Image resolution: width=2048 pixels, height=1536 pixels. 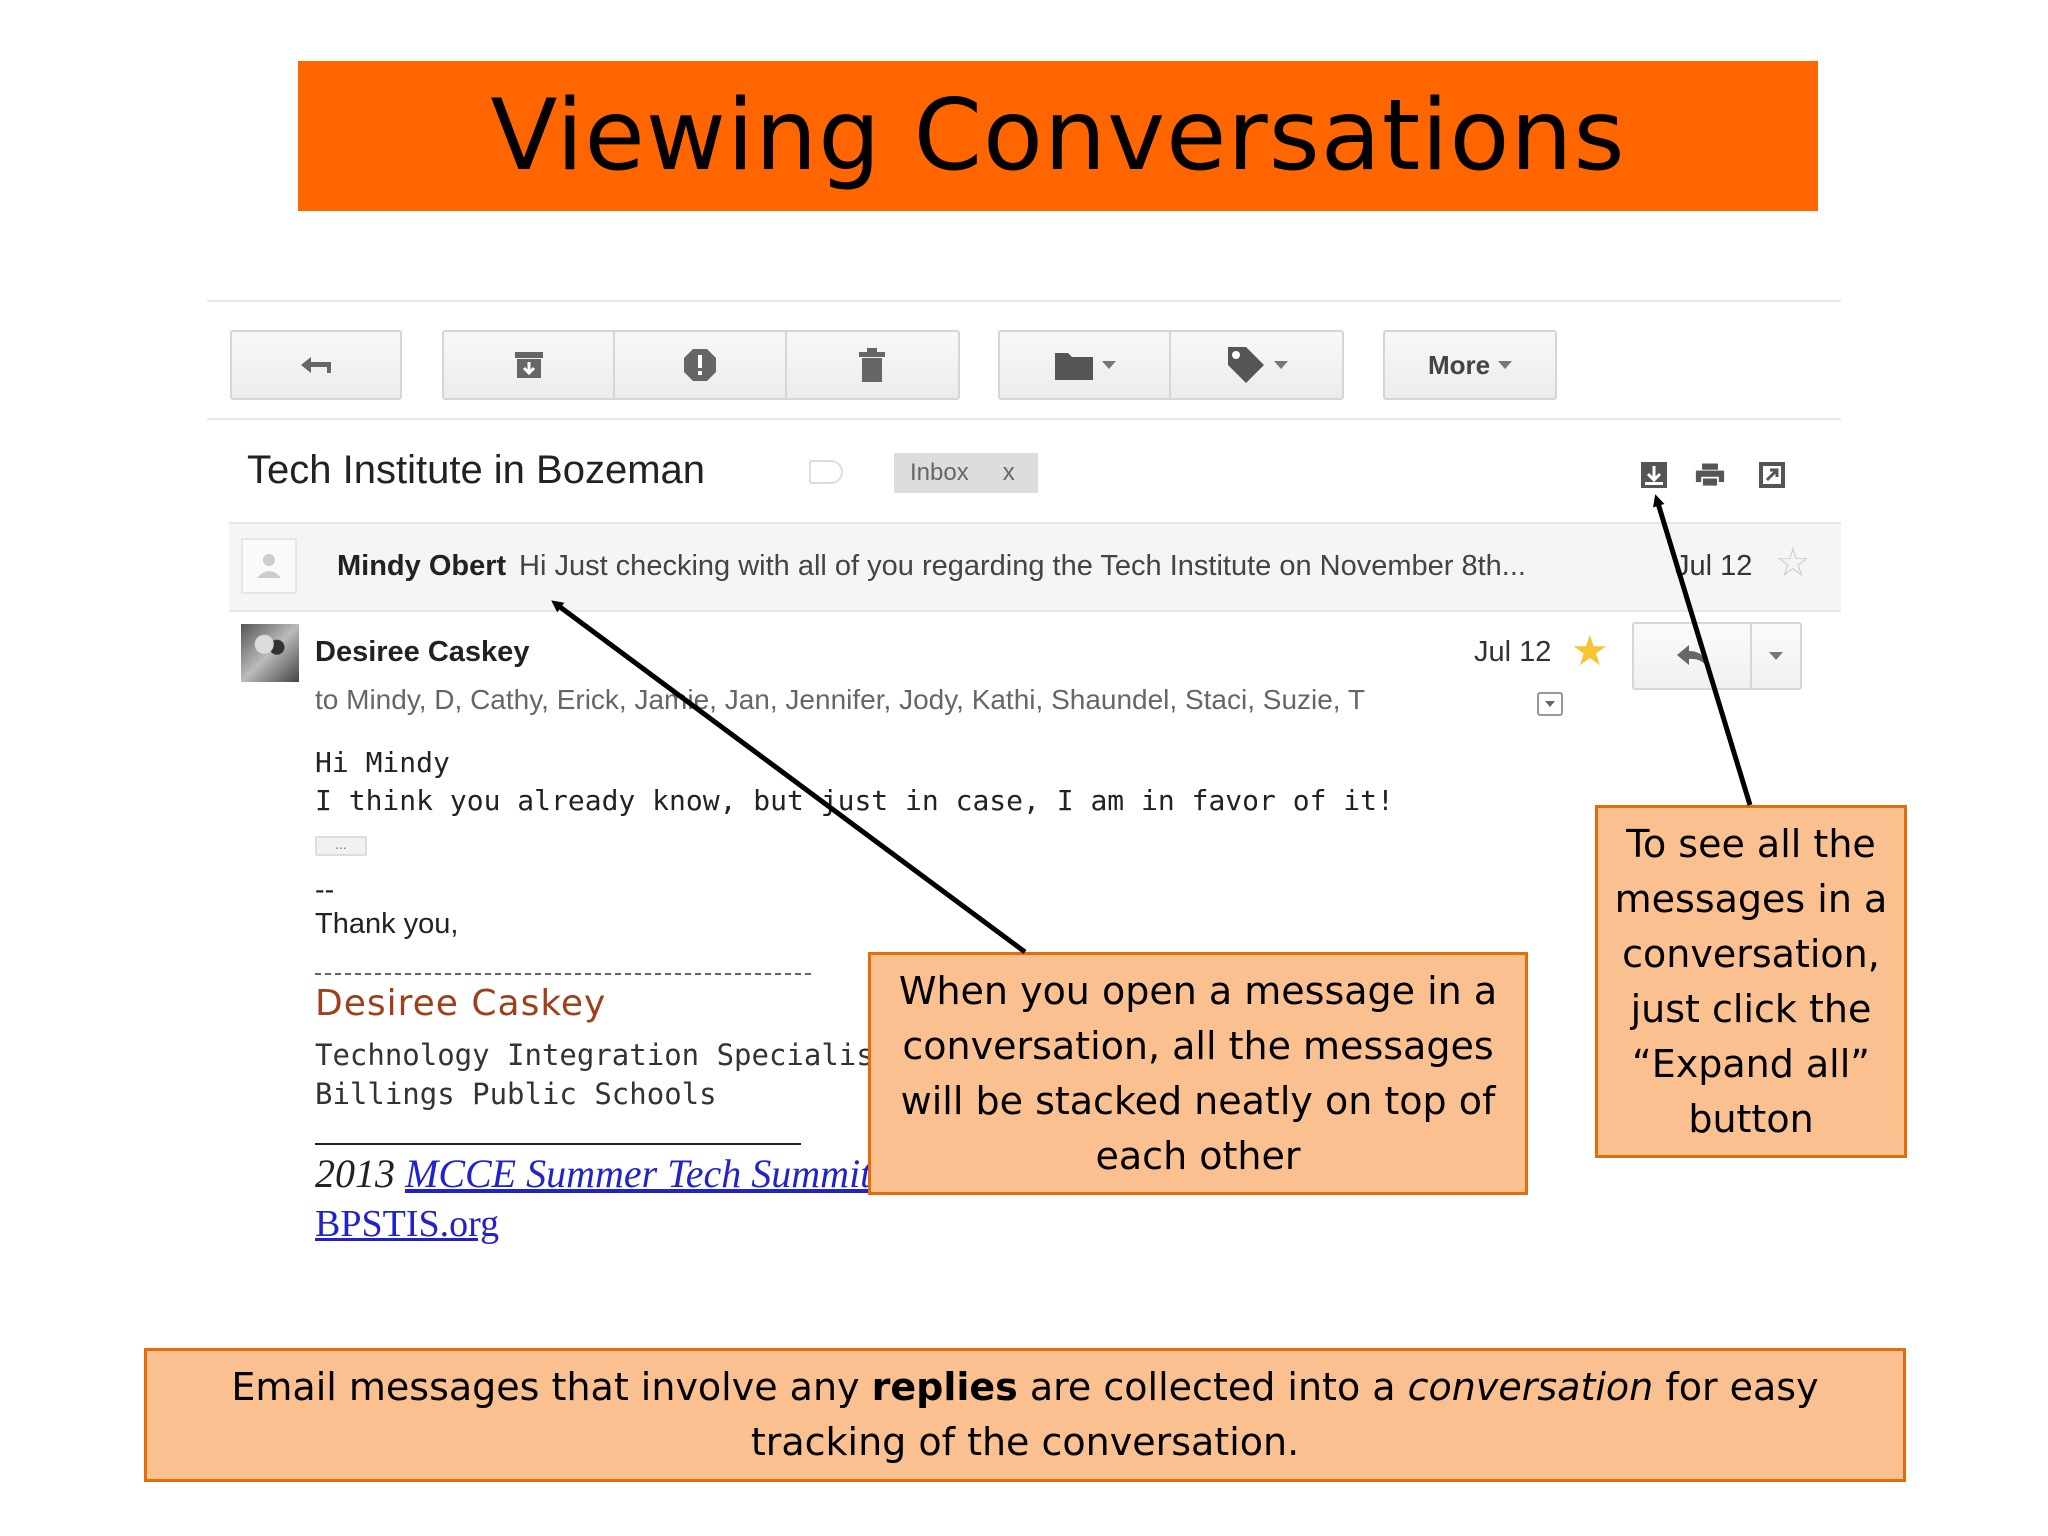 What do you see at coordinates (387, 924) in the screenshot?
I see `closing: Thank you,` at bounding box center [387, 924].